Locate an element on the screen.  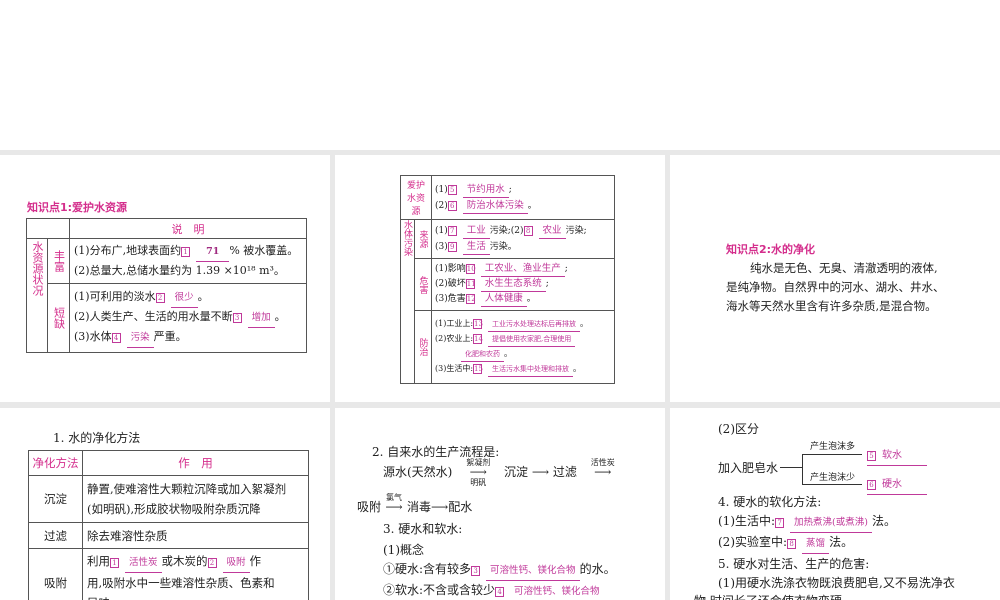
answer-blank: 可溶性钙、镁化合物 is located at coordinates (533, 571).